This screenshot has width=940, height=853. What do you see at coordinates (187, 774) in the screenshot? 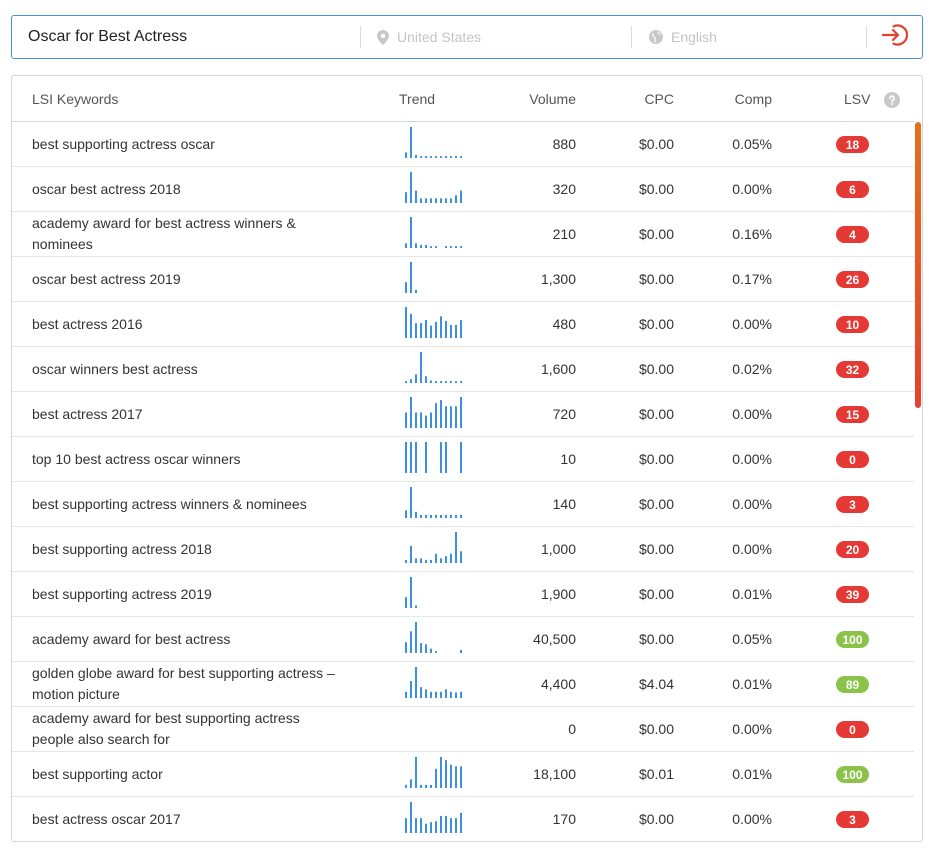
I see `keyword-cell: best supporting actor` at bounding box center [187, 774].